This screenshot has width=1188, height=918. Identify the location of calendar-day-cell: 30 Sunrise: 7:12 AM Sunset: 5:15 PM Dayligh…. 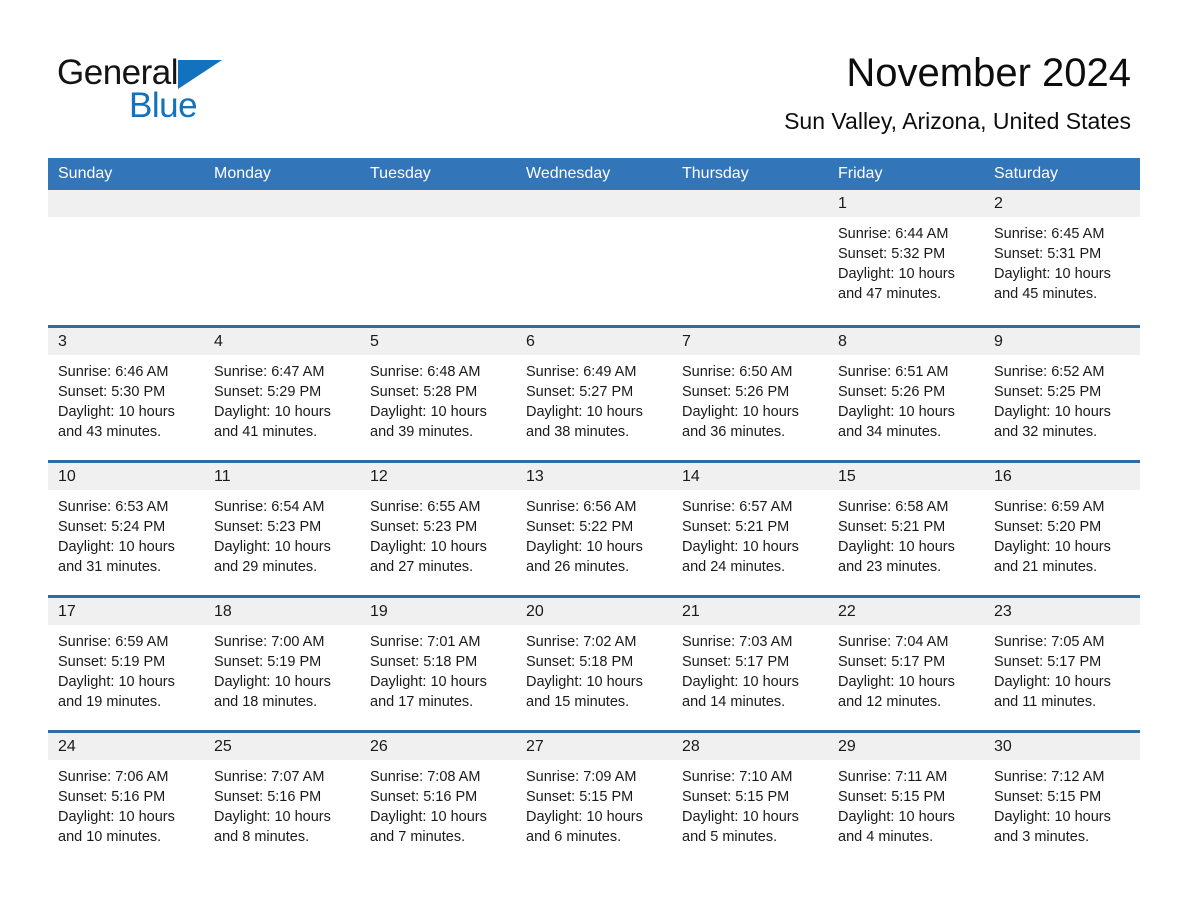
(1062, 799).